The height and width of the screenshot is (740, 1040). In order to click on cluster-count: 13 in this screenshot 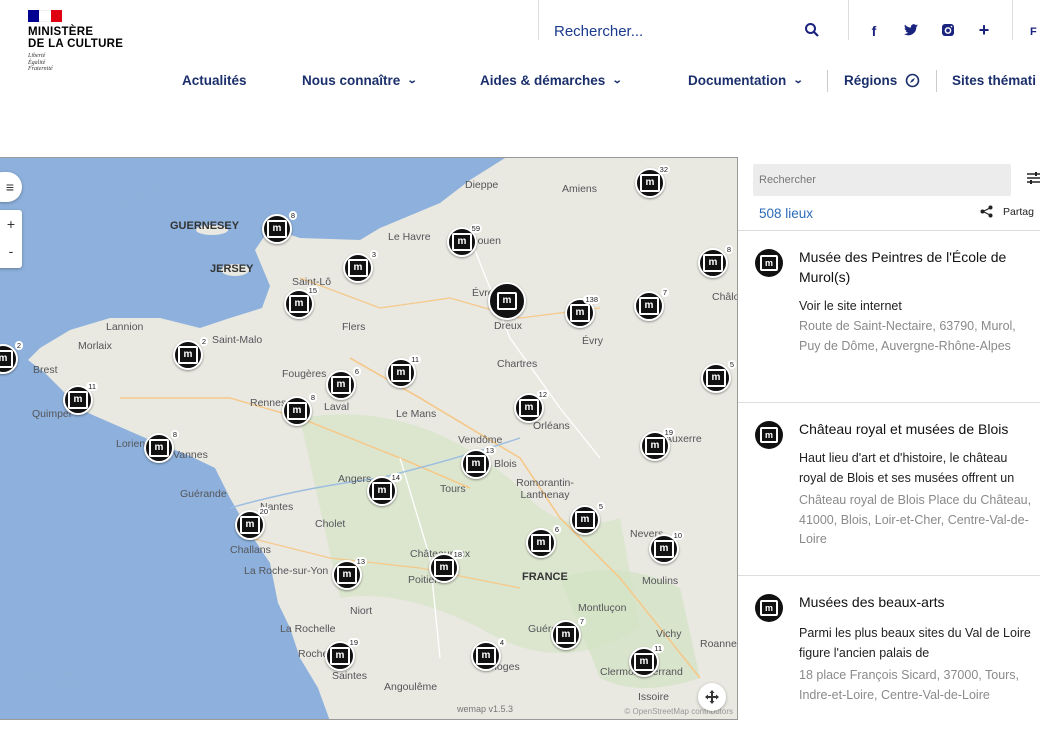, I will do `click(489, 450)`.